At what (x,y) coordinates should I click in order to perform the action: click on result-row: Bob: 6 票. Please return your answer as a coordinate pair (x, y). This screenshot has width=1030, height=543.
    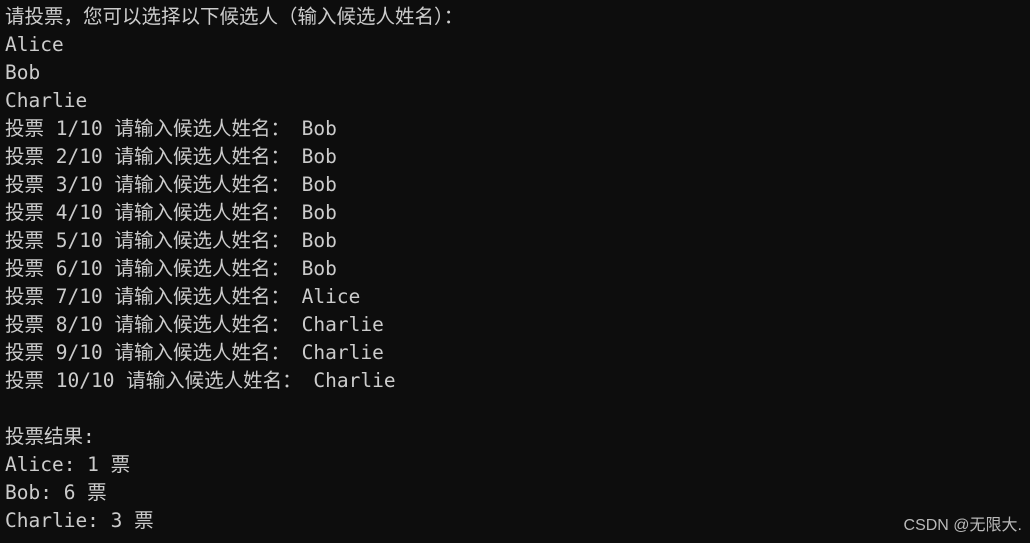
    Looking at the image, I should click on (56, 492).